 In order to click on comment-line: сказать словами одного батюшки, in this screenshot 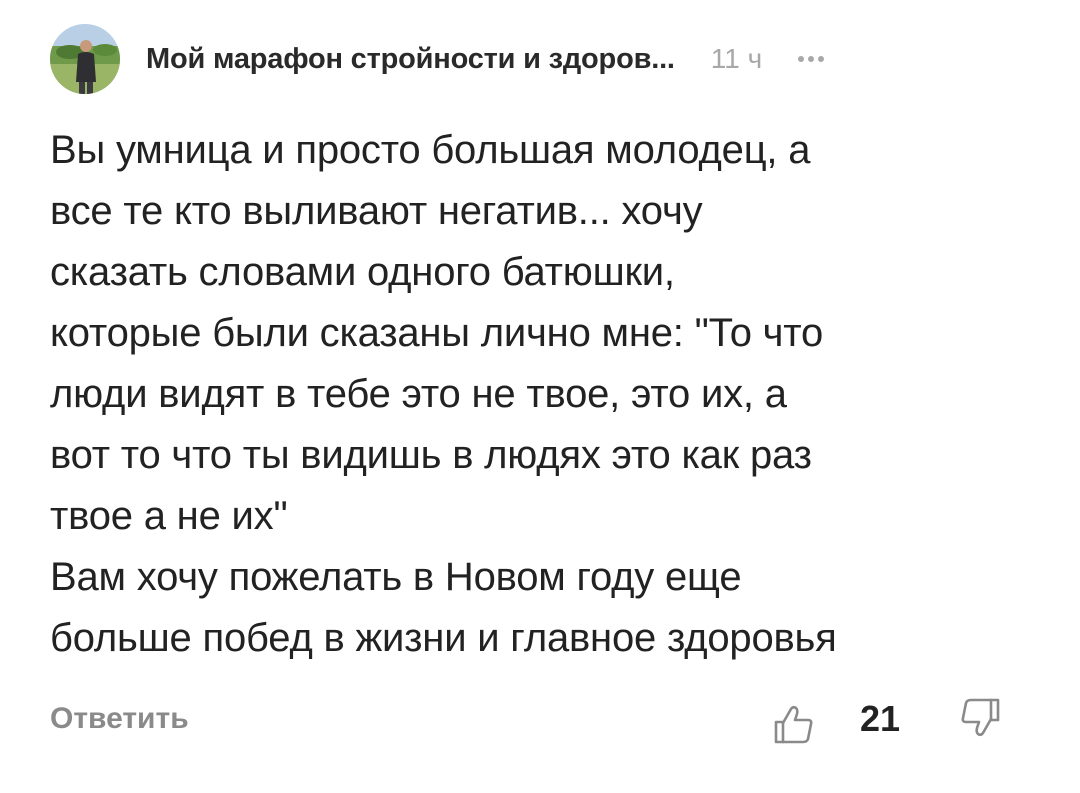, I will do `click(362, 272)`.